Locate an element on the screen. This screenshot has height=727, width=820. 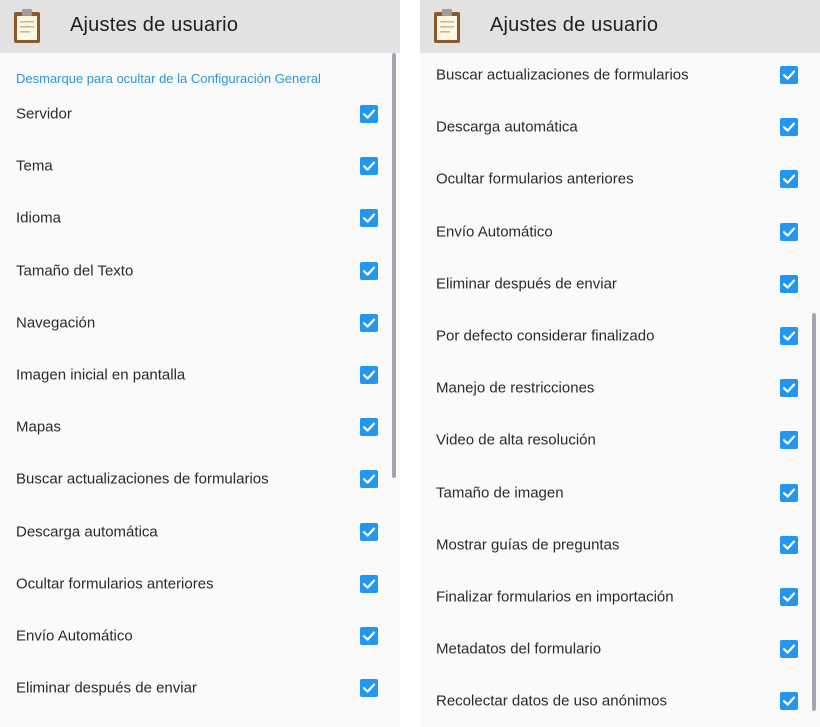
setting-row-mostrar-guias-de-preguntas: Mostrar guías de preguntas is located at coordinates (620, 545).